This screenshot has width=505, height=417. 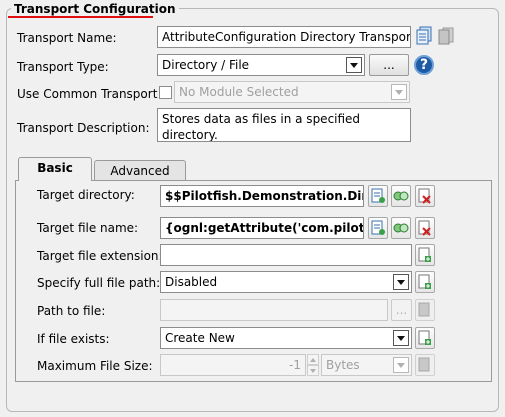 I want to click on spin-up-icon, so click(x=313, y=359).